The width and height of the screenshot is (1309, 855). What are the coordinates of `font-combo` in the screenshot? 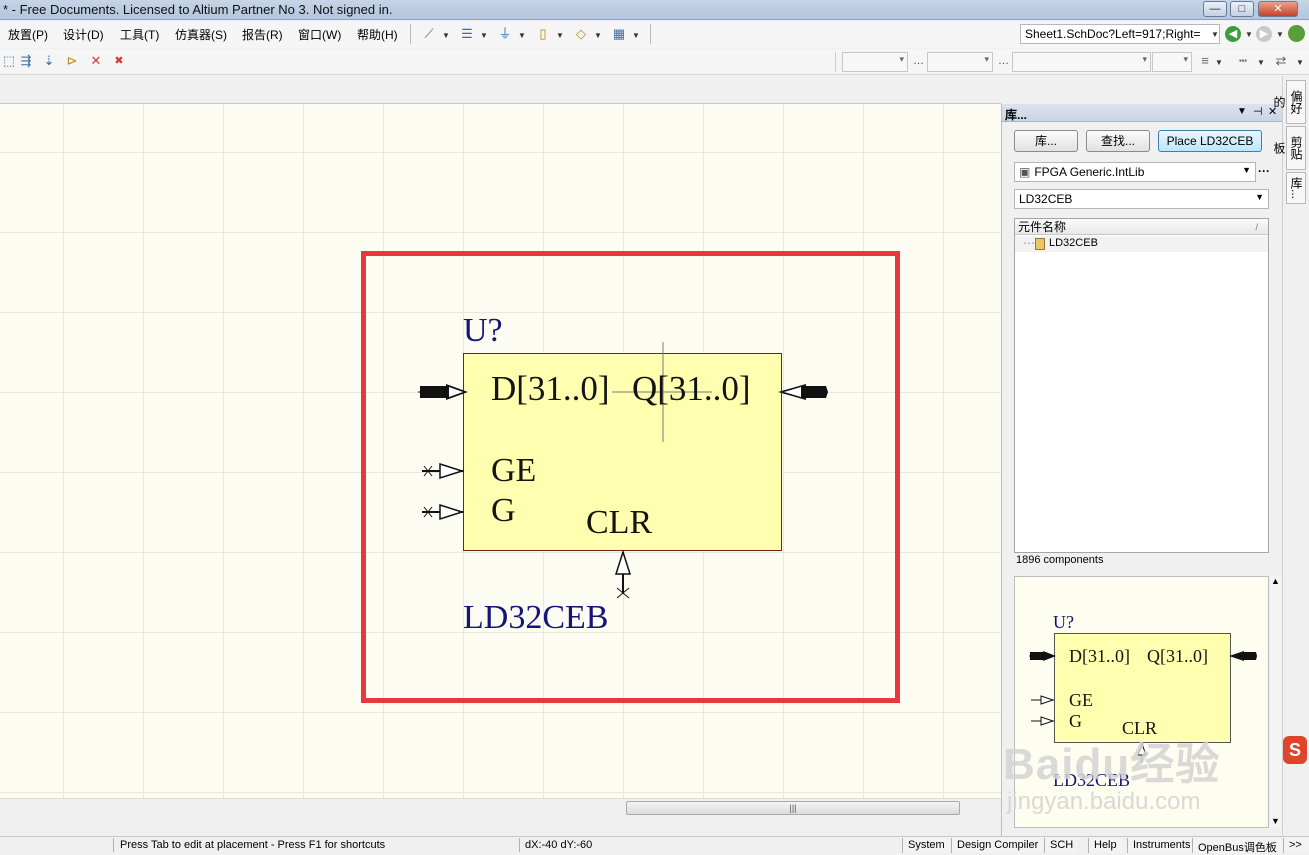 It's located at (875, 62).